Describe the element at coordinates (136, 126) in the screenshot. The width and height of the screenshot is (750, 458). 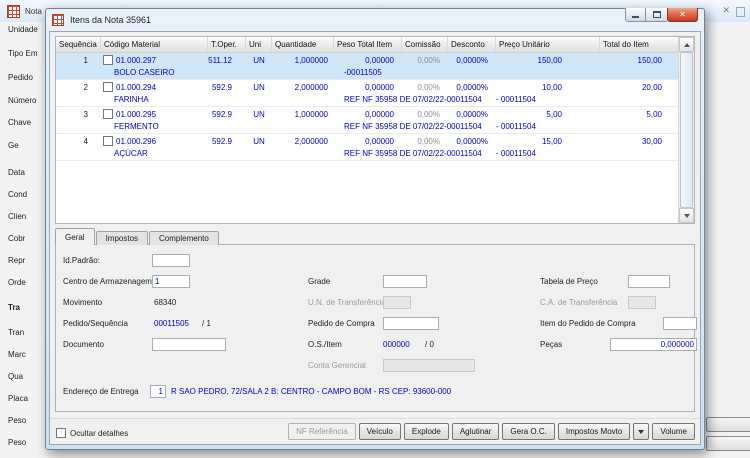
I see `material-name: FERMENTO` at that location.